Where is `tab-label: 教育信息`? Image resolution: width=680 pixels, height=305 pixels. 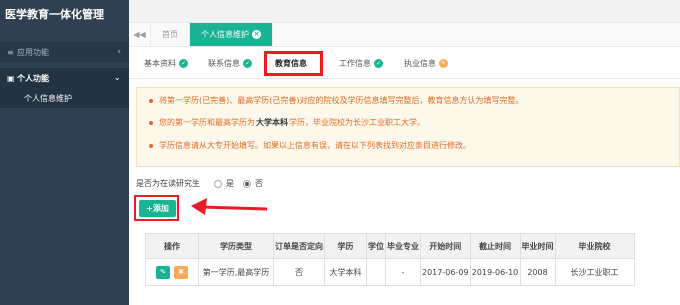 tab-label: 教育信息 is located at coordinates (291, 63).